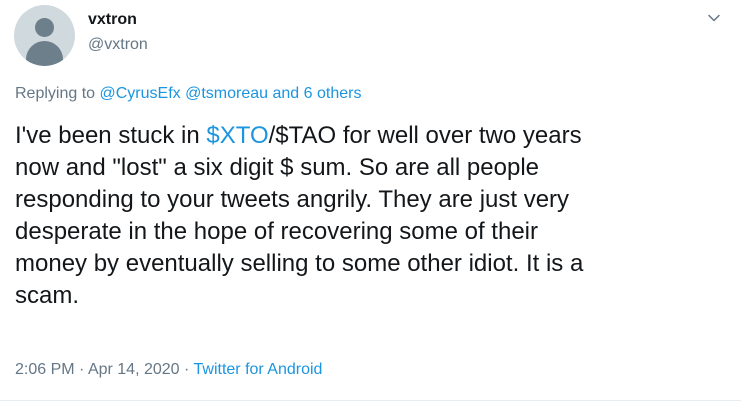 The width and height of the screenshot is (741, 402). I want to click on divider, so click(370, 400).